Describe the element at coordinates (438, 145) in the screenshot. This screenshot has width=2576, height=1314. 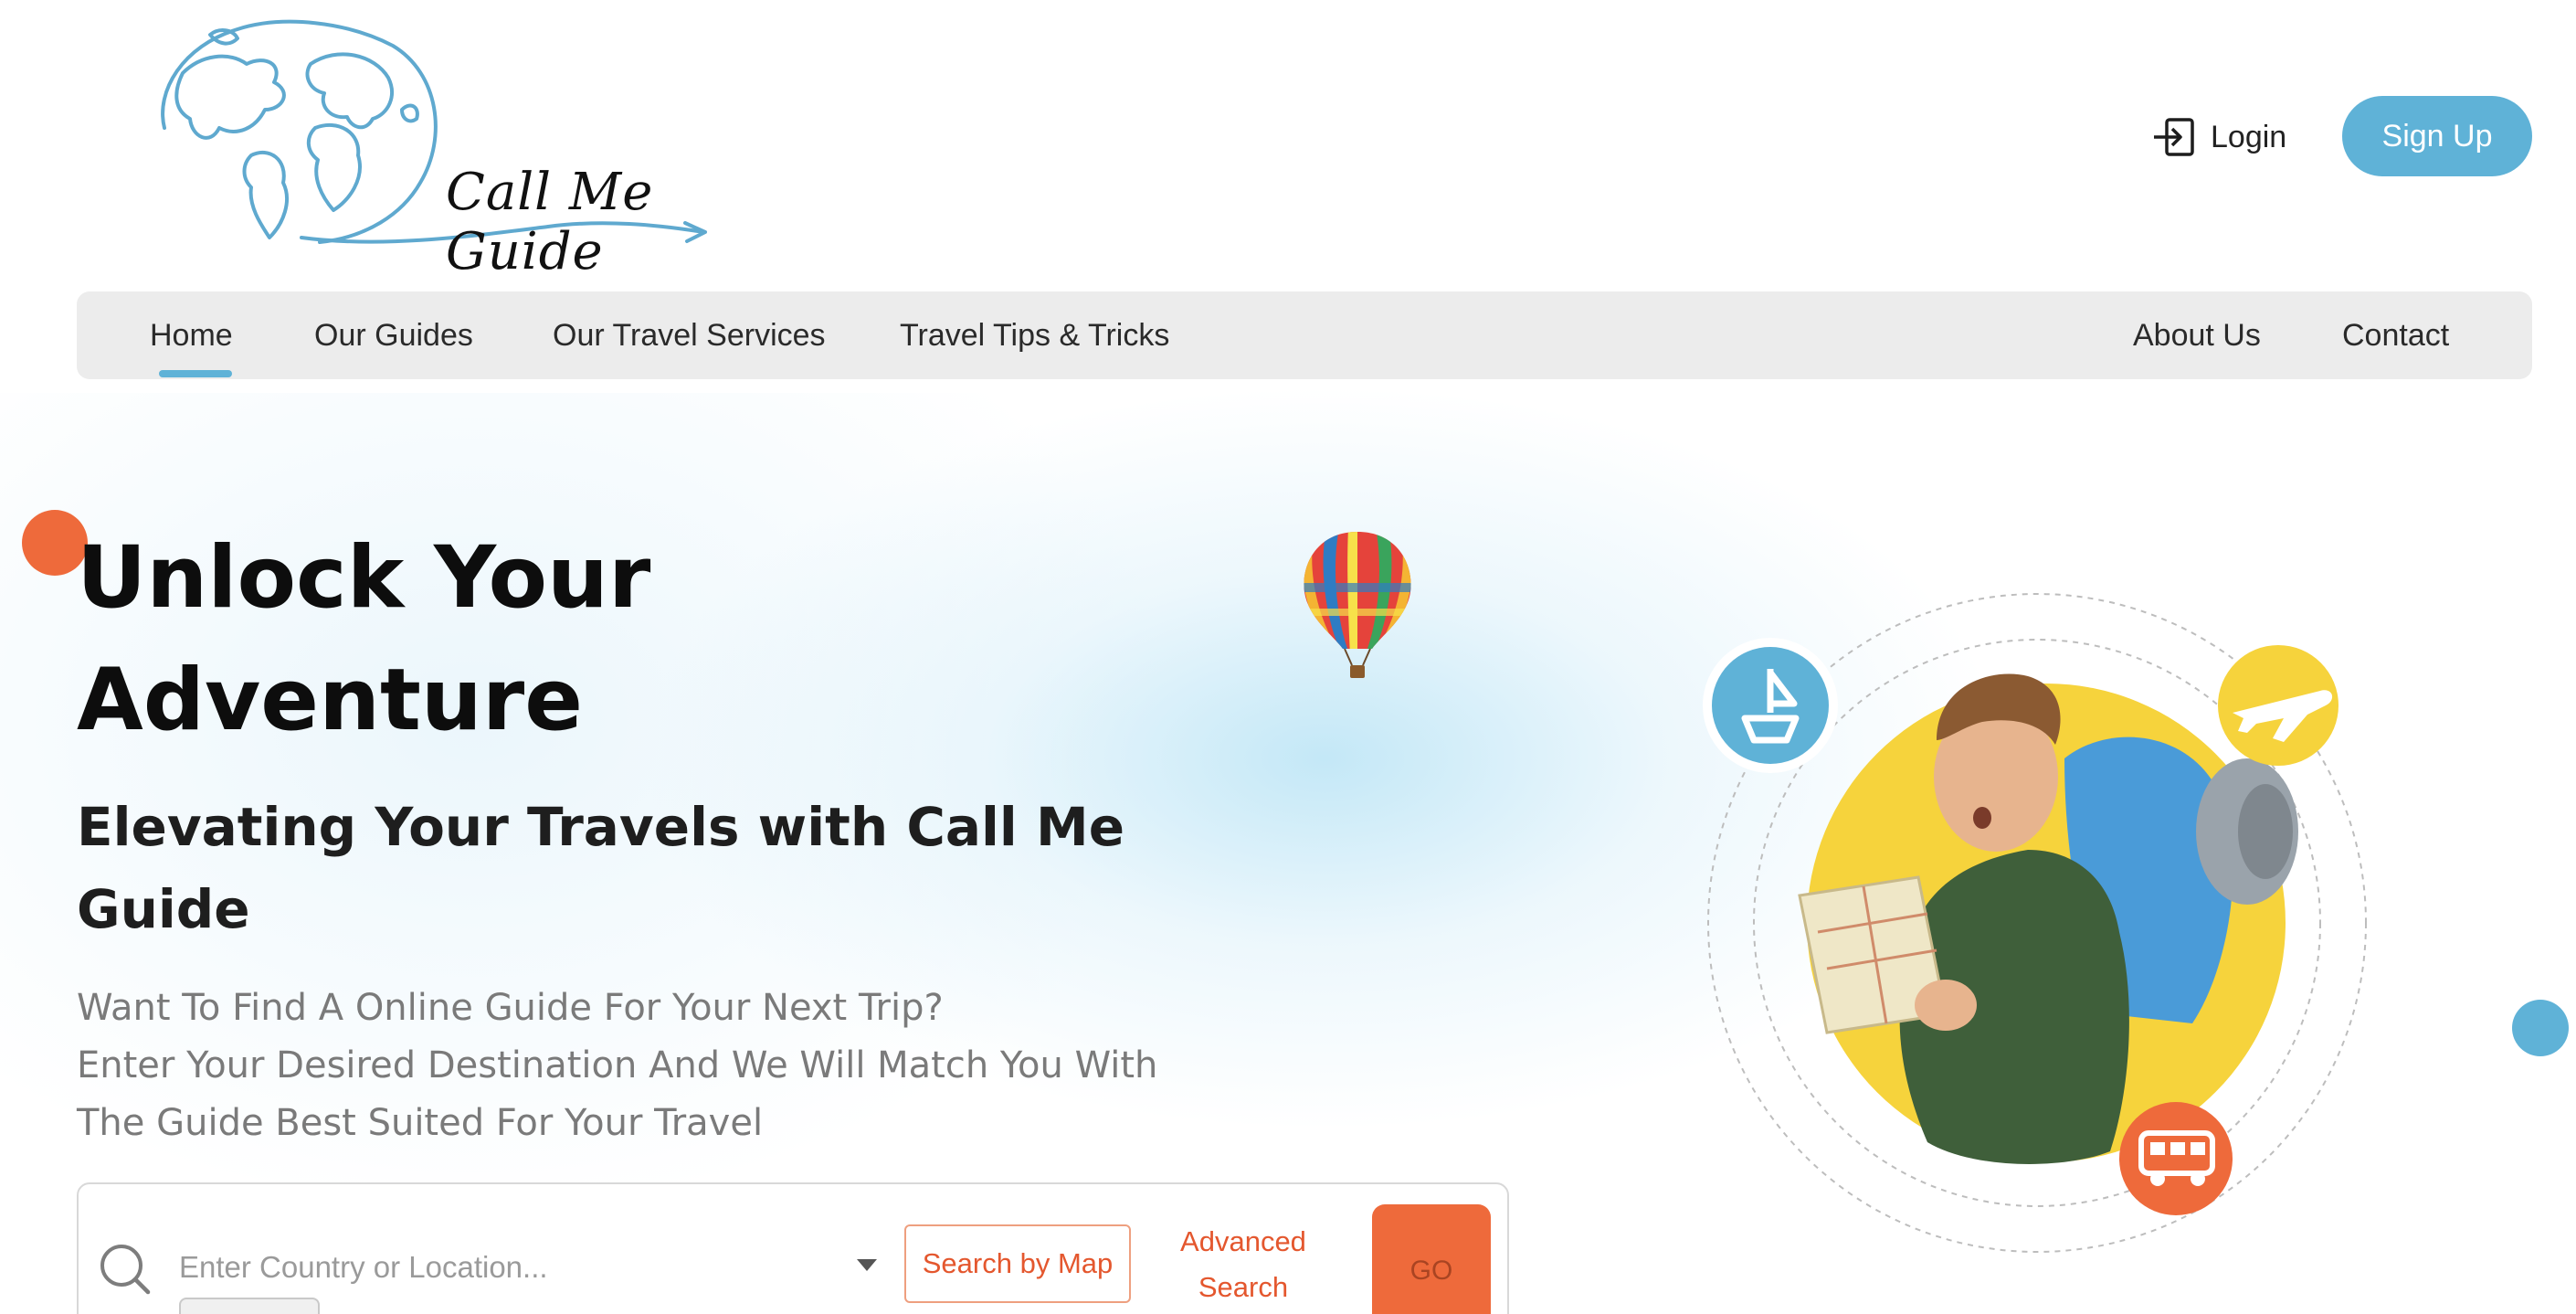
I see `site-logo: Call Me Guide` at that location.